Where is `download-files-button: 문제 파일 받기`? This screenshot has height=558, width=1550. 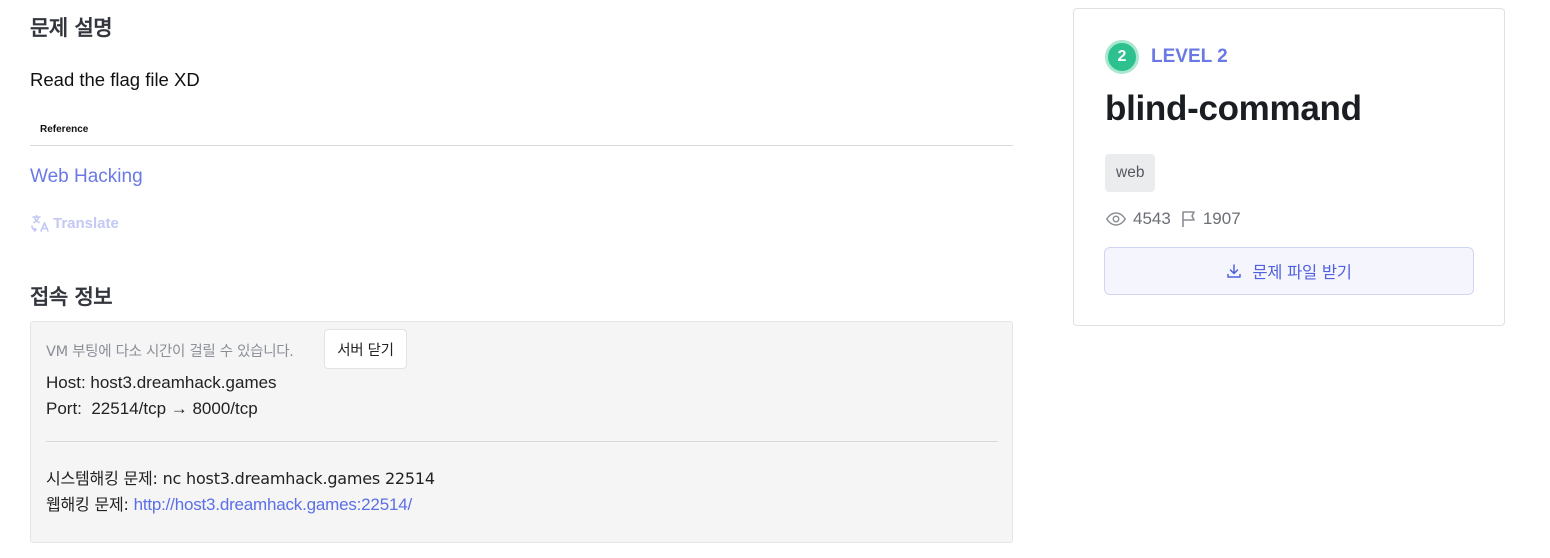
download-files-button: 문제 파일 받기 is located at coordinates (1289, 271).